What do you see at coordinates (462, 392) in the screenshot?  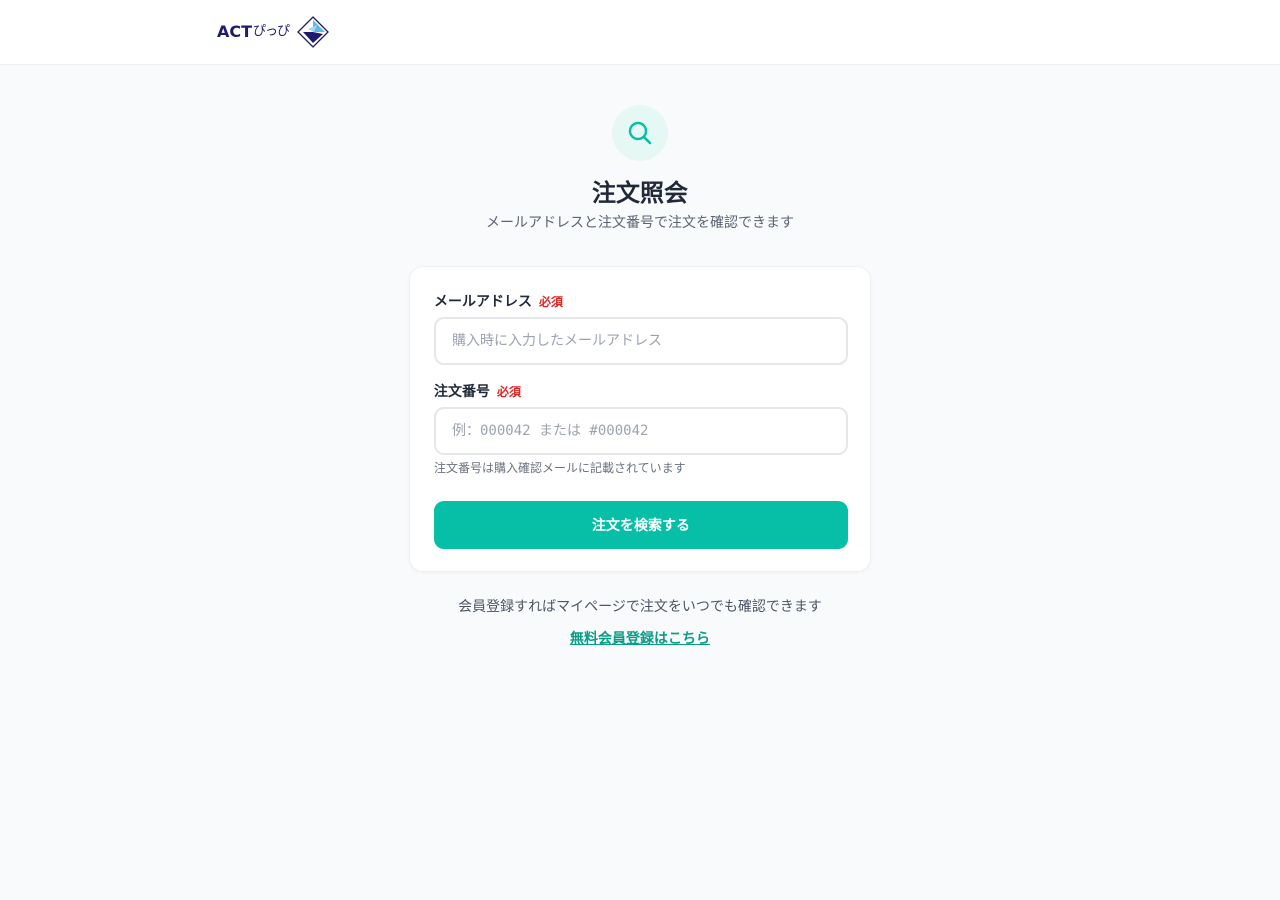 I see `order-number-label-text: 注文番号` at bounding box center [462, 392].